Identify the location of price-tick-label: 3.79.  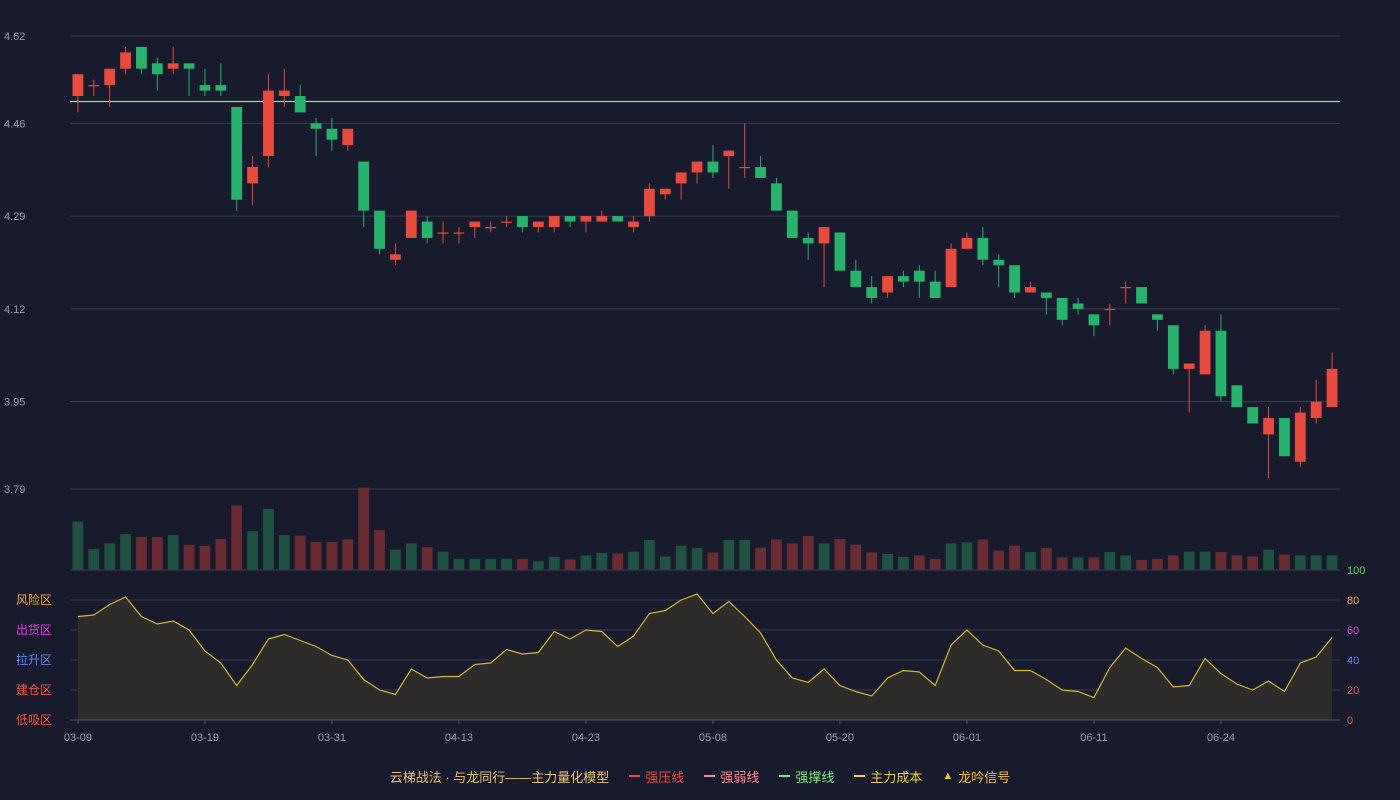
(14, 490).